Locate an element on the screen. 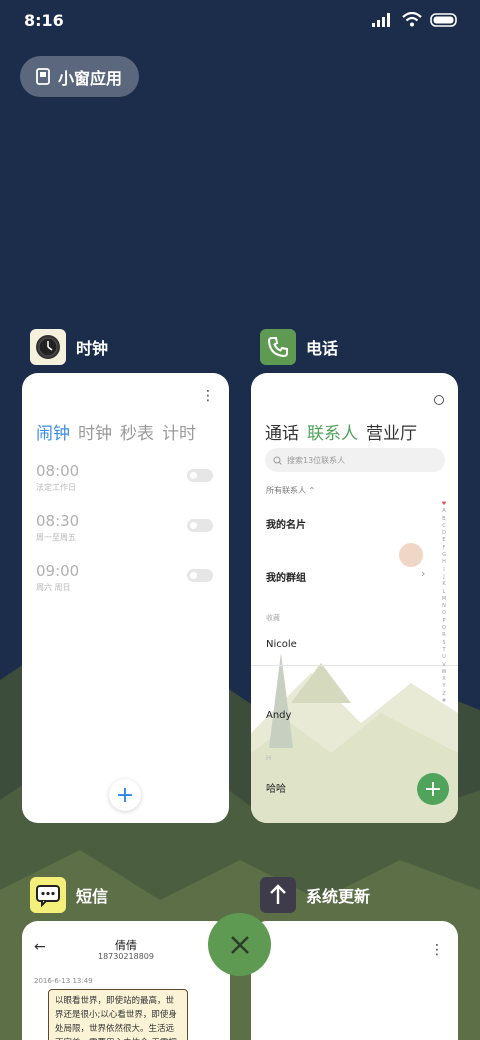 This screenshot has height=1040, width=480. clock-app-icon is located at coordinates (48, 347).